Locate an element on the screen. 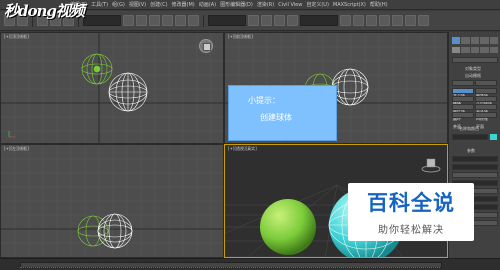 This screenshot has width=500, height=270. layer-icon is located at coordinates (371, 20).